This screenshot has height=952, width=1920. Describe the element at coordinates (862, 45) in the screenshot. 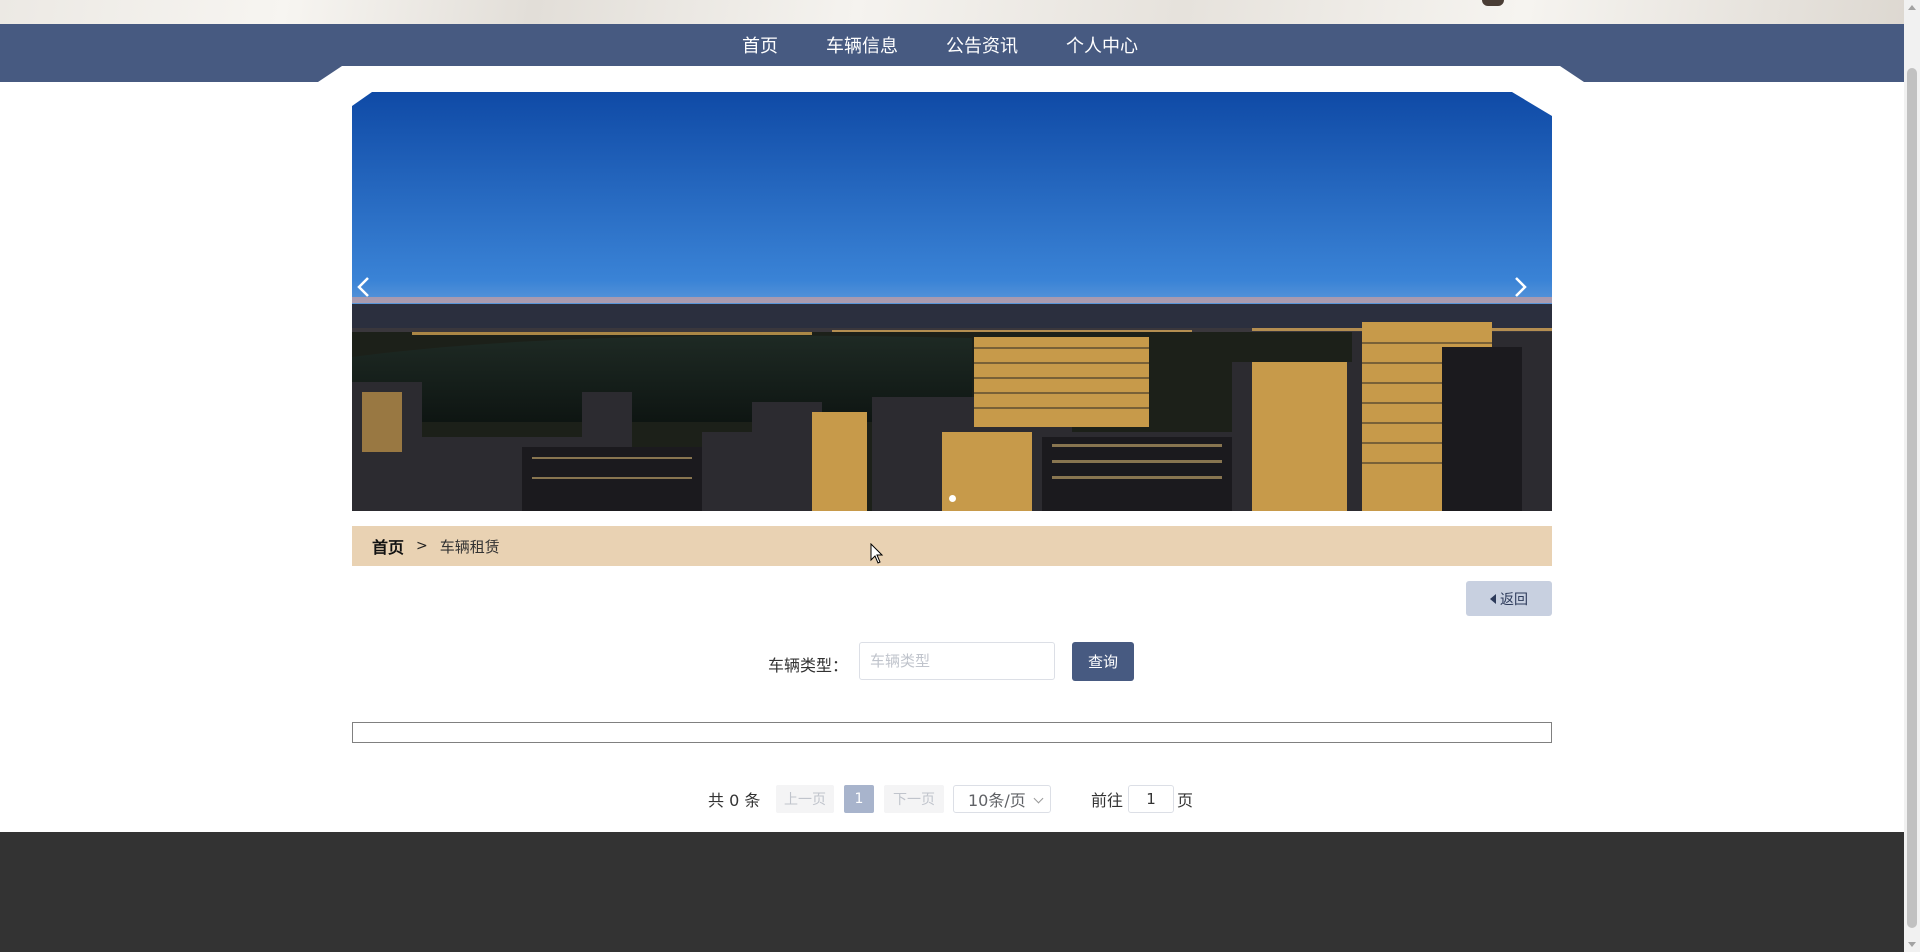

I see `nav-item-vehicle-info: 车辆信息` at that location.